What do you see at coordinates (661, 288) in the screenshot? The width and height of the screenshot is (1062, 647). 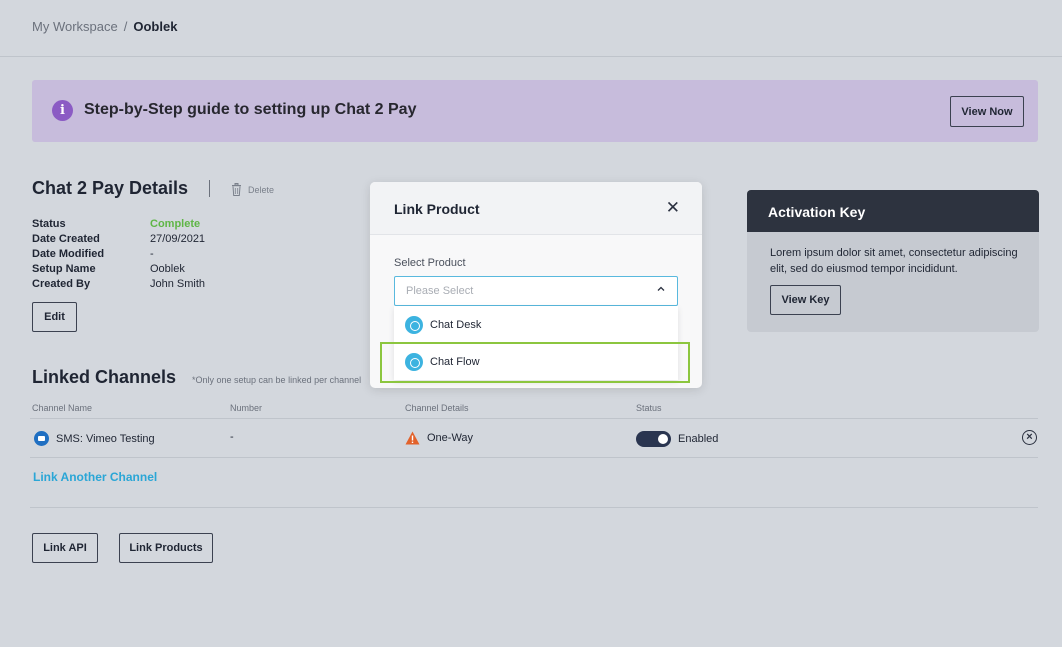 I see `chevron-up-icon` at bounding box center [661, 288].